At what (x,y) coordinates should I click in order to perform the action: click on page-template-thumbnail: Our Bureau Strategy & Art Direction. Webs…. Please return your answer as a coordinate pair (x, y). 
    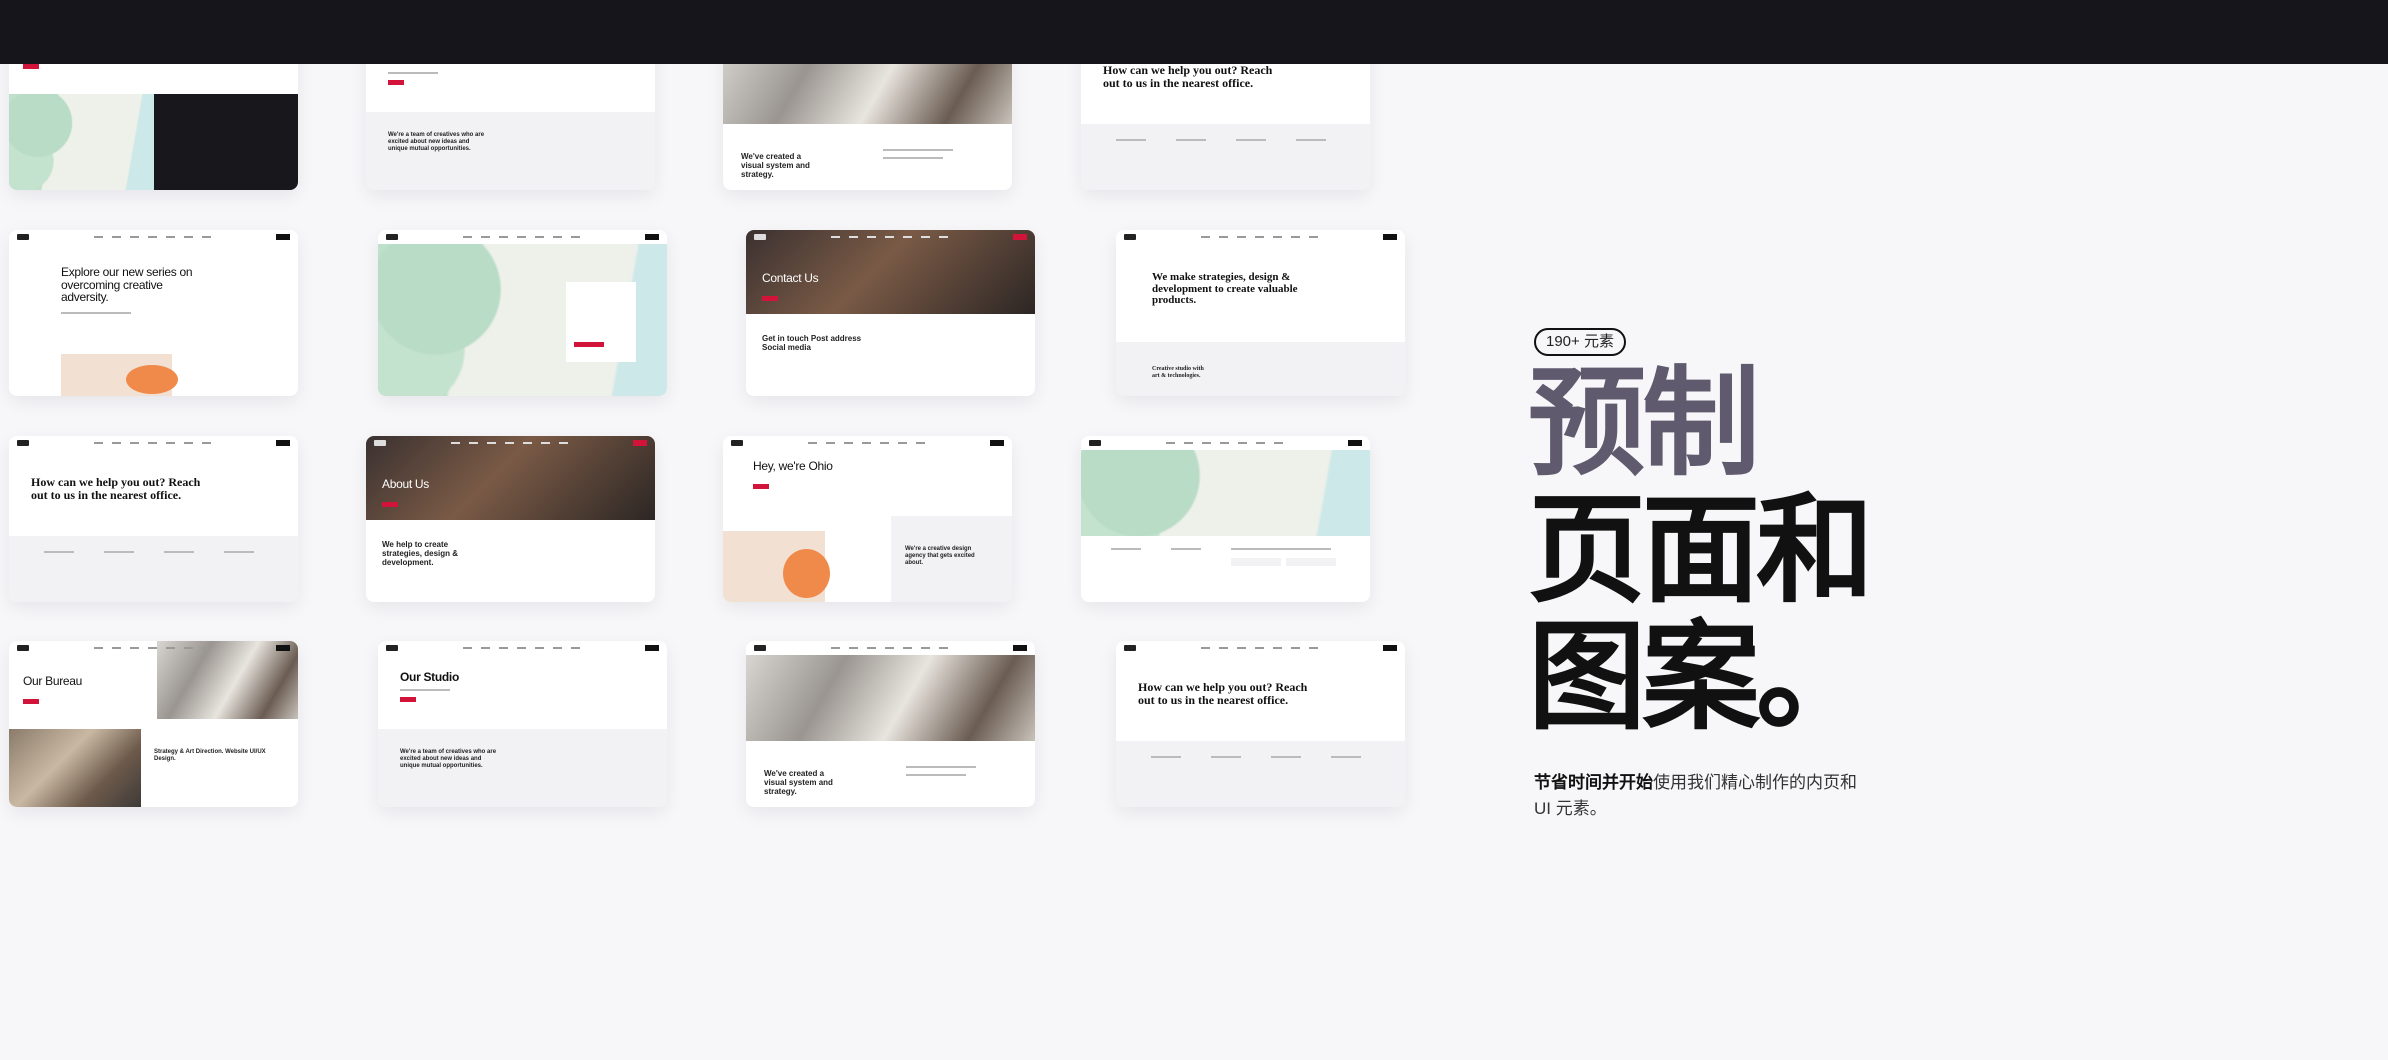
    Looking at the image, I should click on (153, 724).